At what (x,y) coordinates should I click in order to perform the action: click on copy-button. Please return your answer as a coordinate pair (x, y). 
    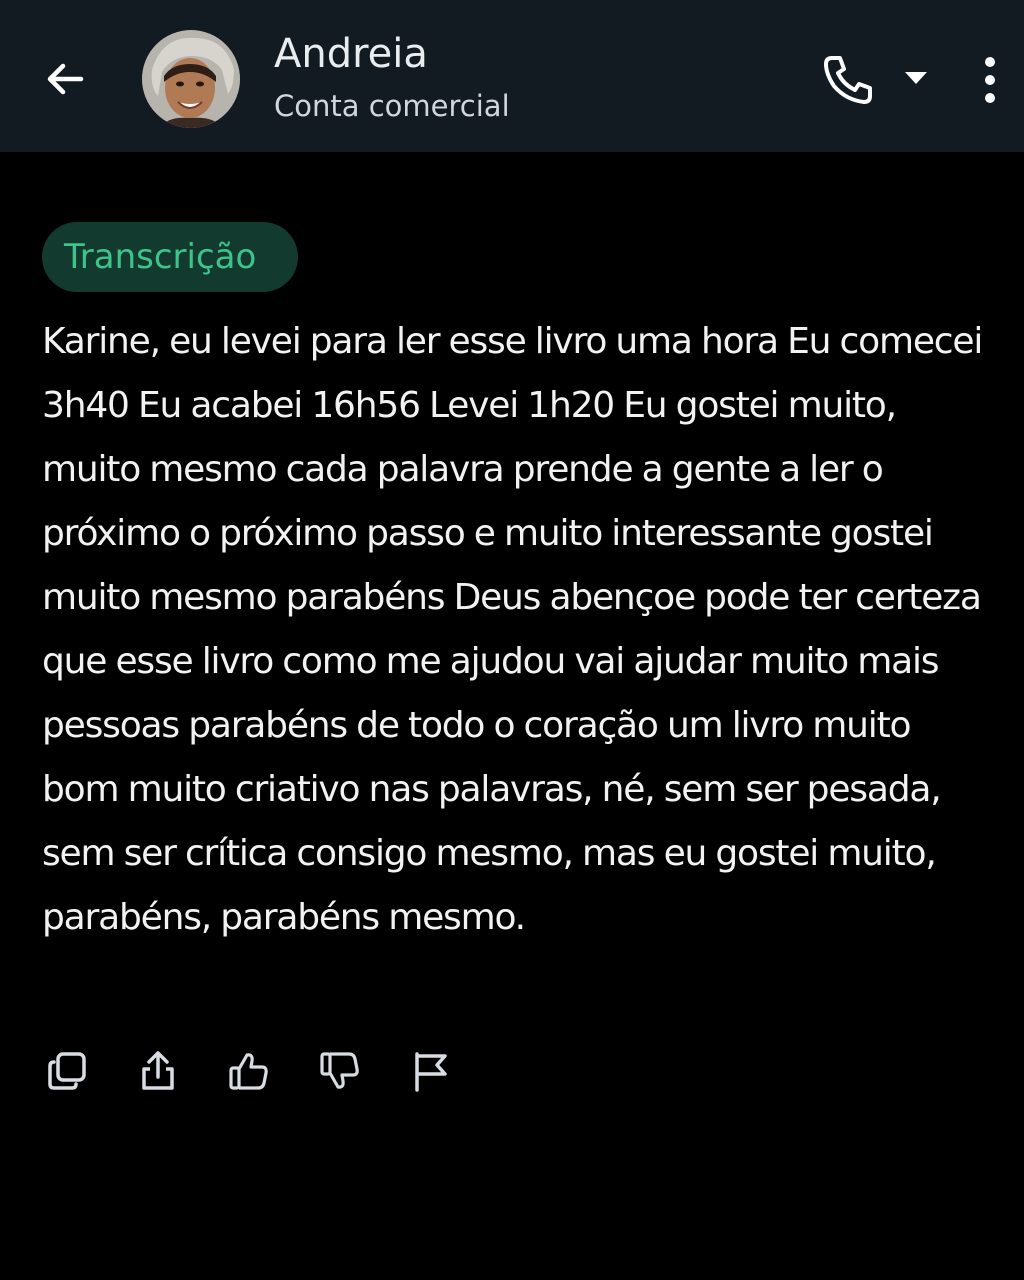
    Looking at the image, I should click on (67, 1071).